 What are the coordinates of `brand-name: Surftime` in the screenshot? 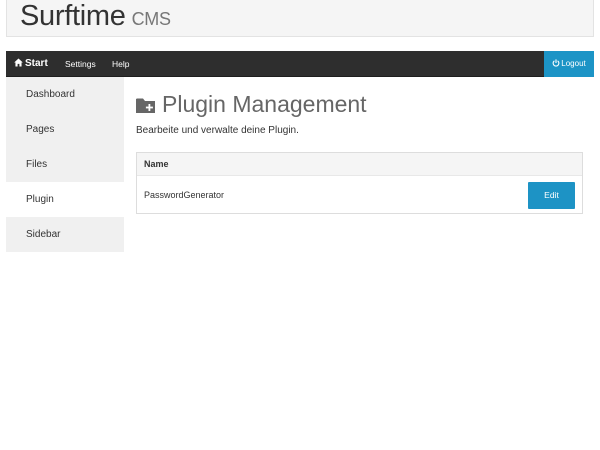 It's located at (73, 16).